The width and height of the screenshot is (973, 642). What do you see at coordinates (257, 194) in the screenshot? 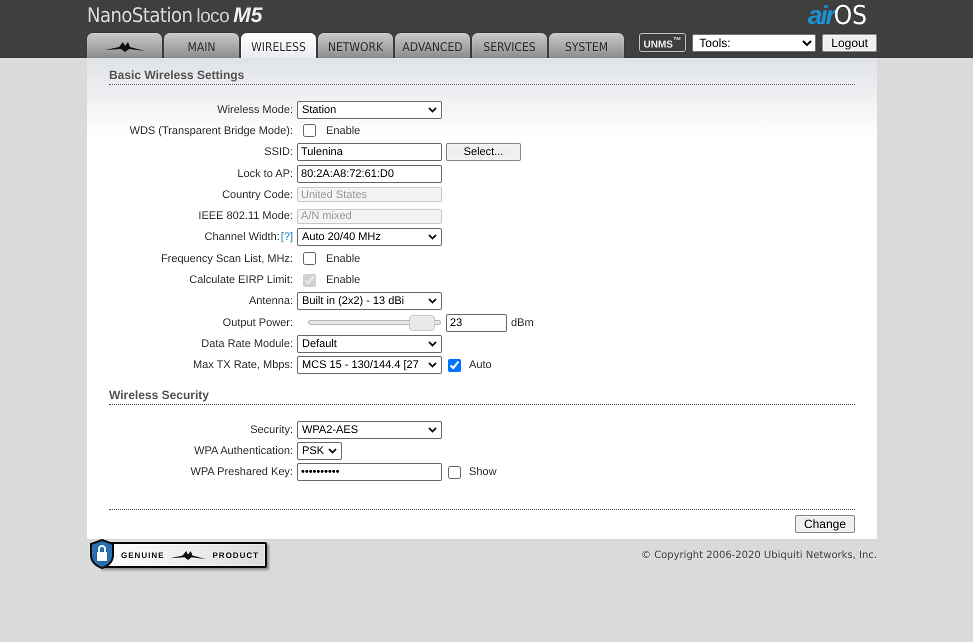
I see `field-label: Country Code:` at bounding box center [257, 194].